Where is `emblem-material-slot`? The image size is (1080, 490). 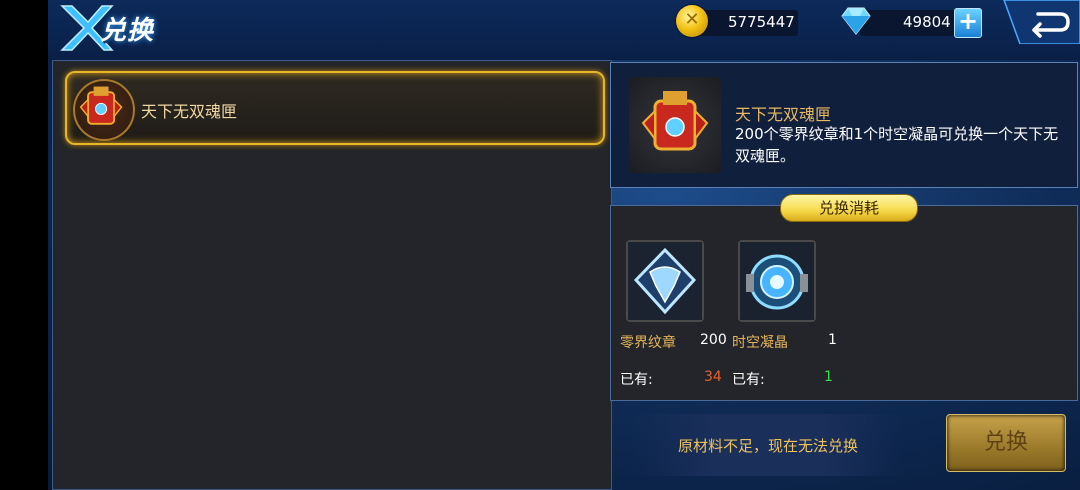
emblem-material-slot is located at coordinates (665, 281).